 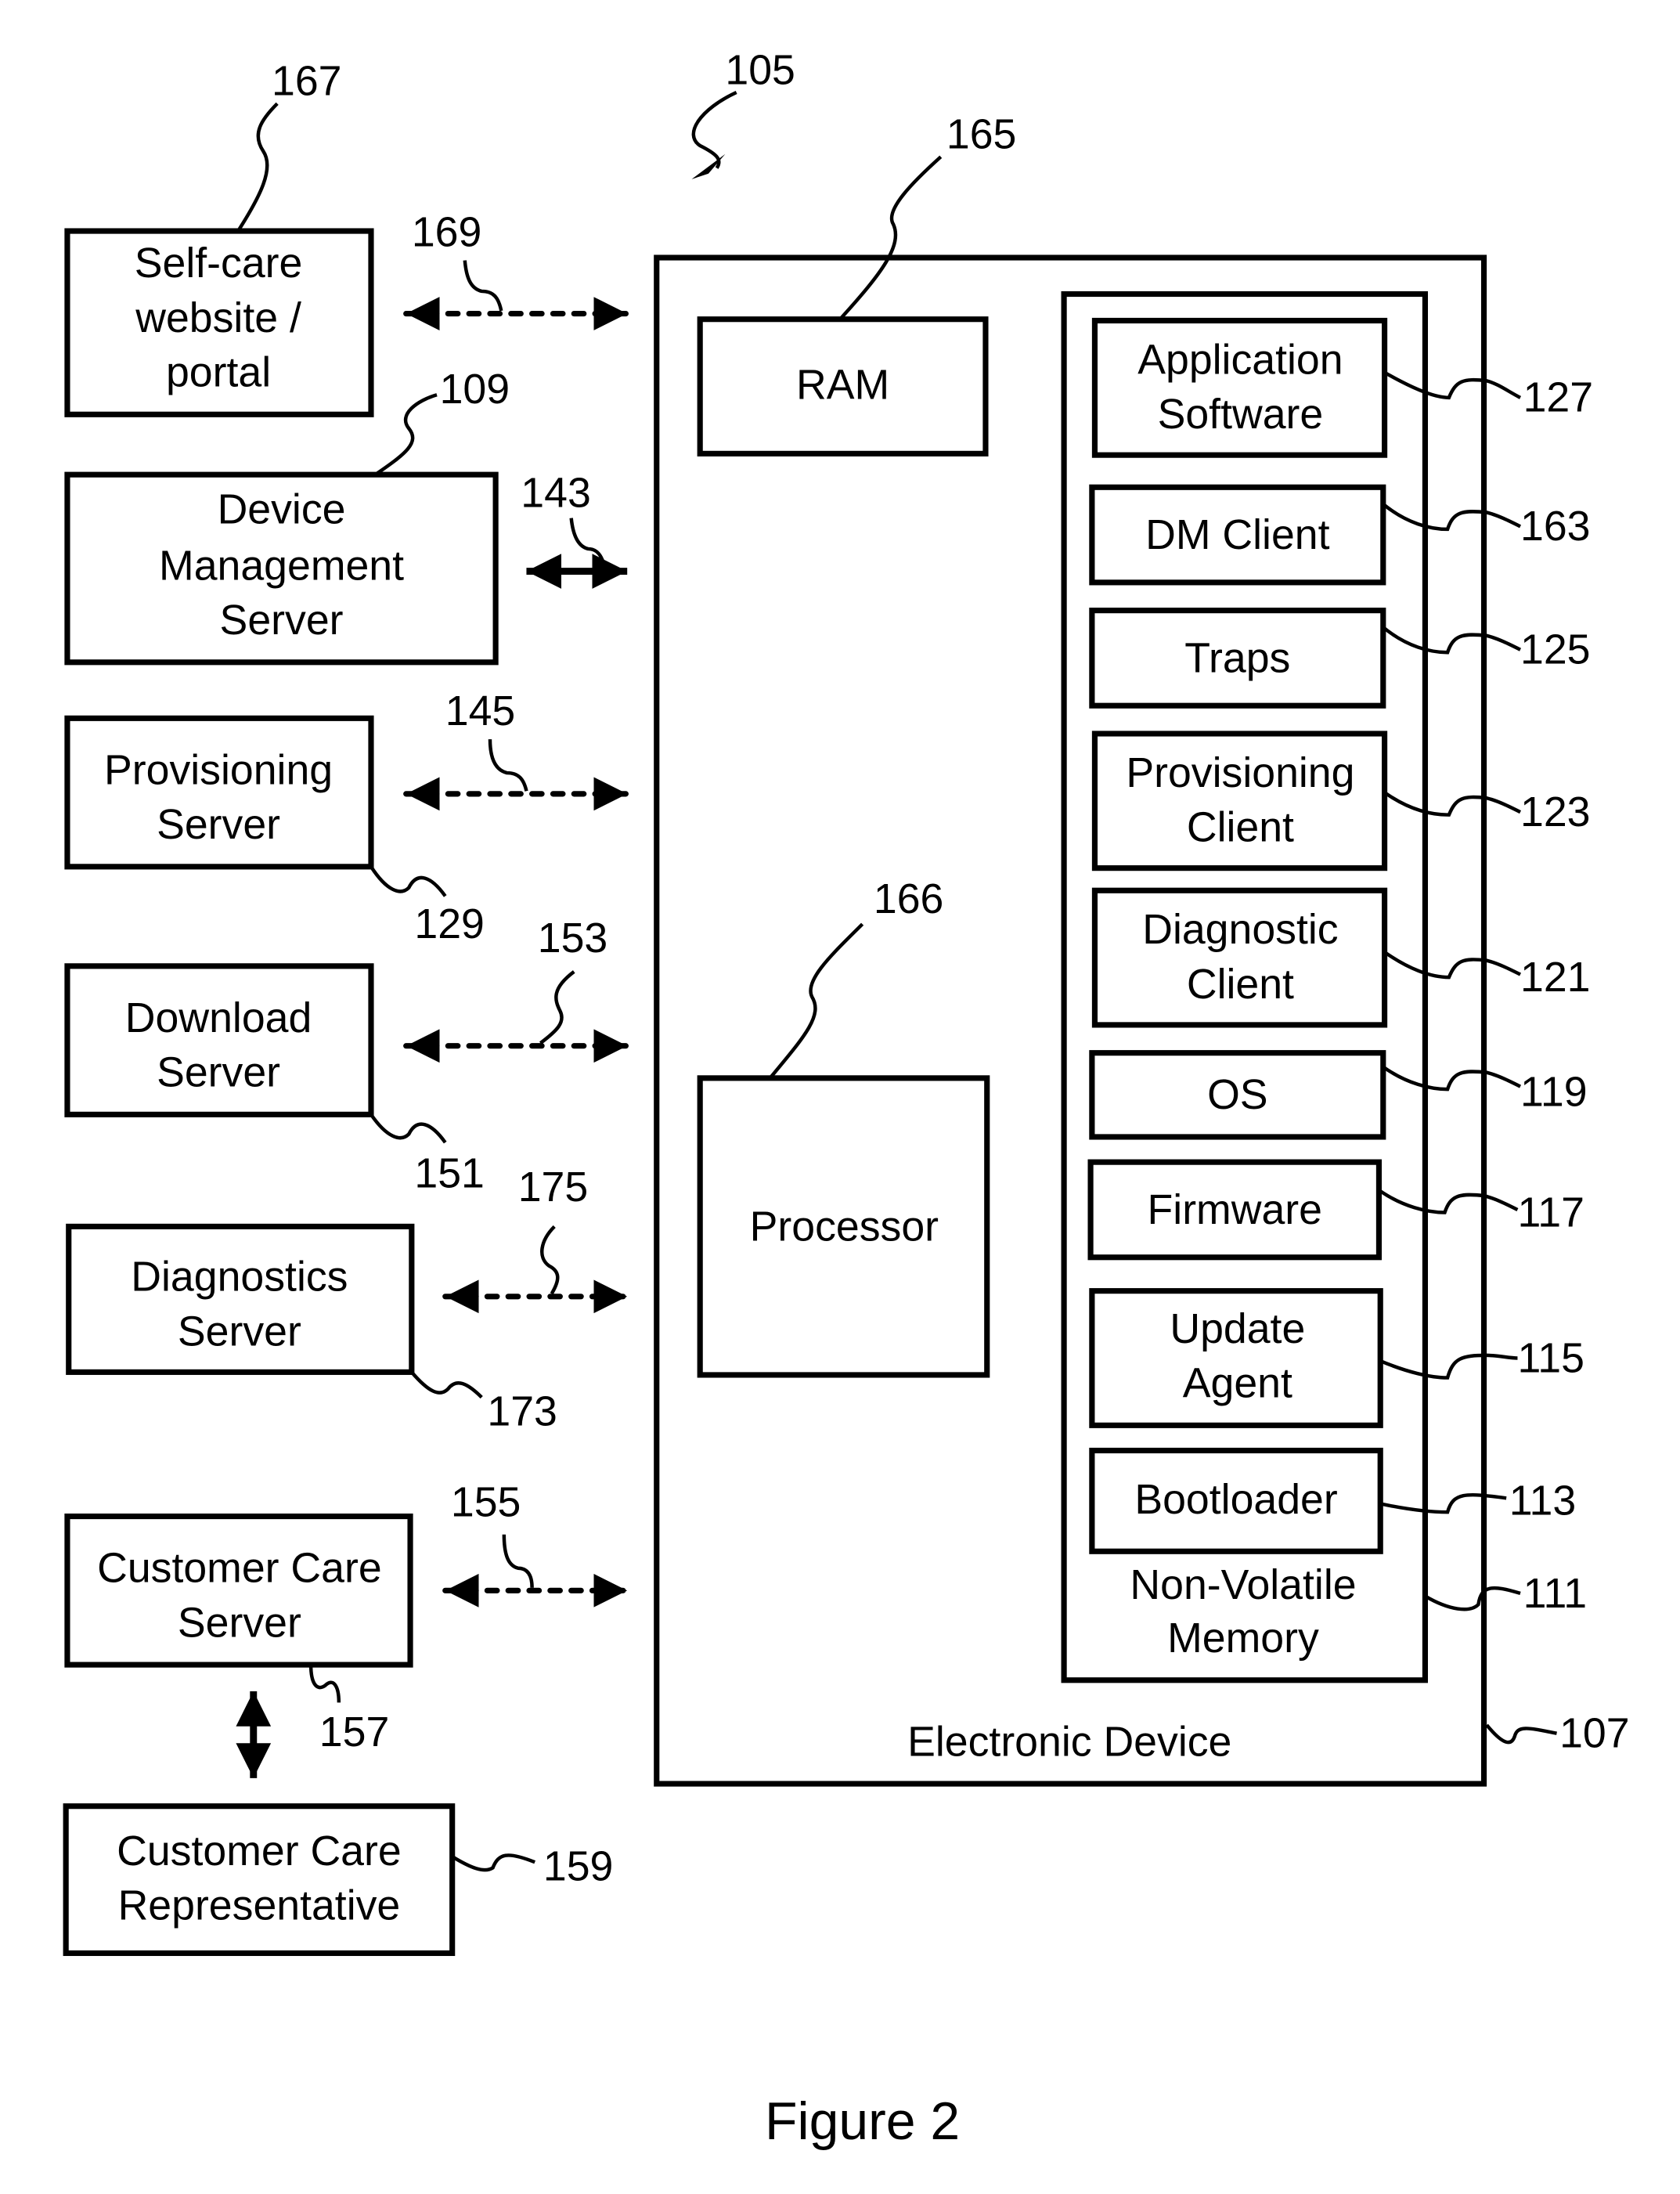 I want to click on server-label: Self-care, so click(x=219, y=263).